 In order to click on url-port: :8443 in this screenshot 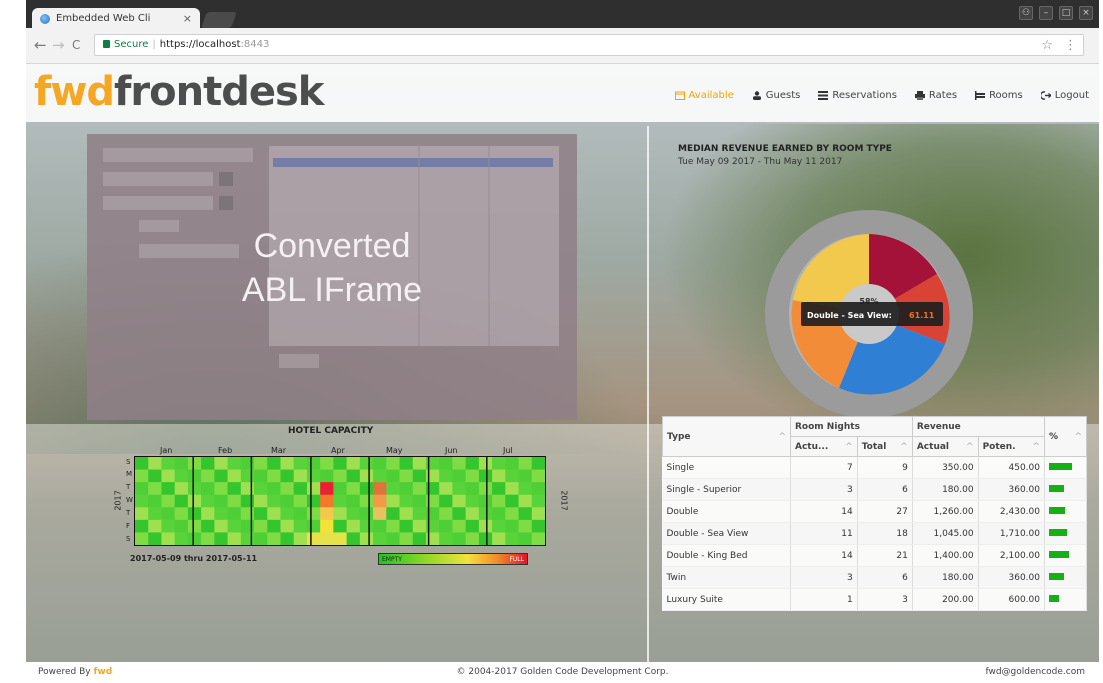, I will do `click(255, 44)`.